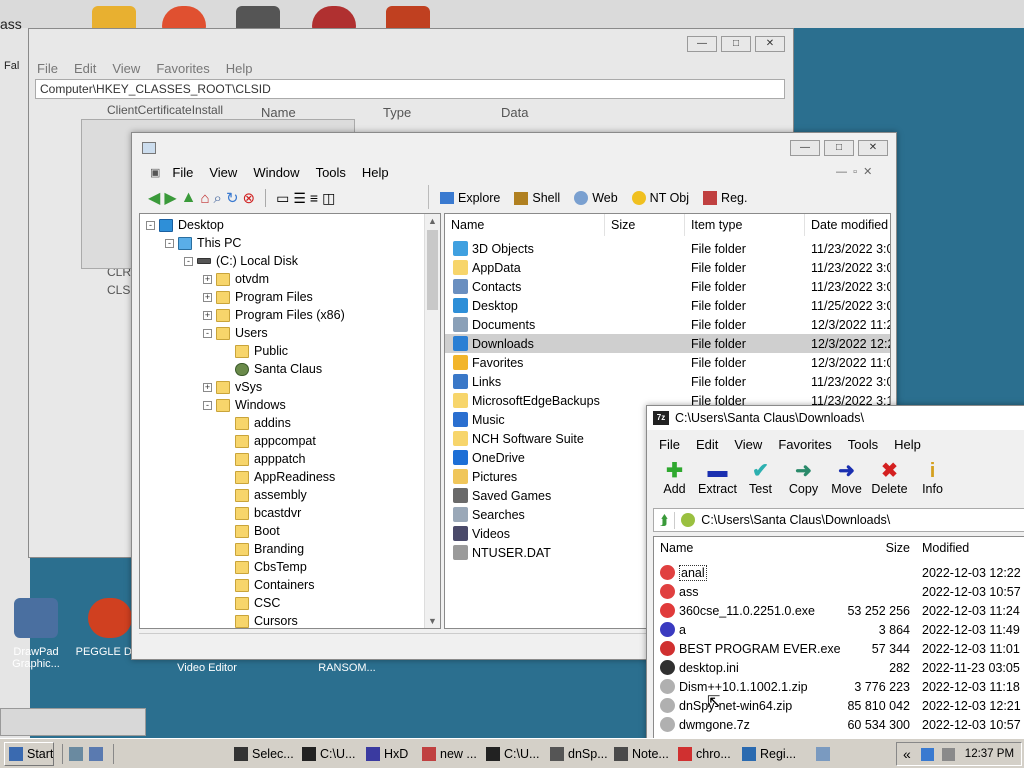 Image resolution: width=1024 pixels, height=768 pixels. What do you see at coordinates (96, 753) in the screenshot?
I see `quicklaunch-icon` at bounding box center [96, 753].